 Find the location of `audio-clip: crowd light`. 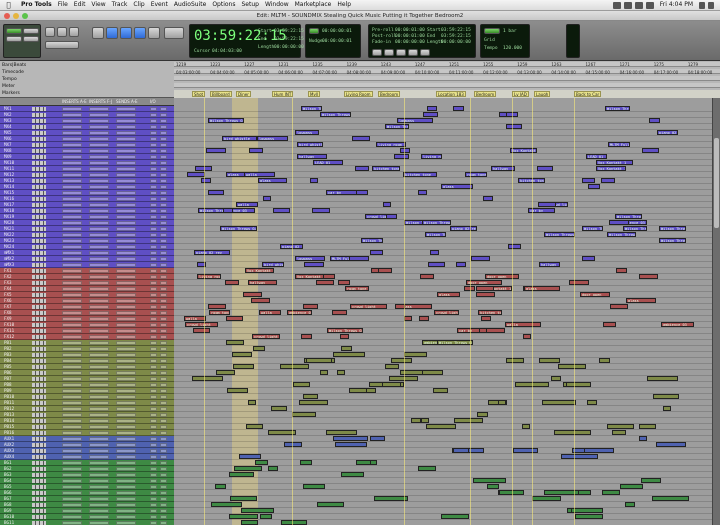

audio-clip: crowd light is located at coordinates (201, 324).